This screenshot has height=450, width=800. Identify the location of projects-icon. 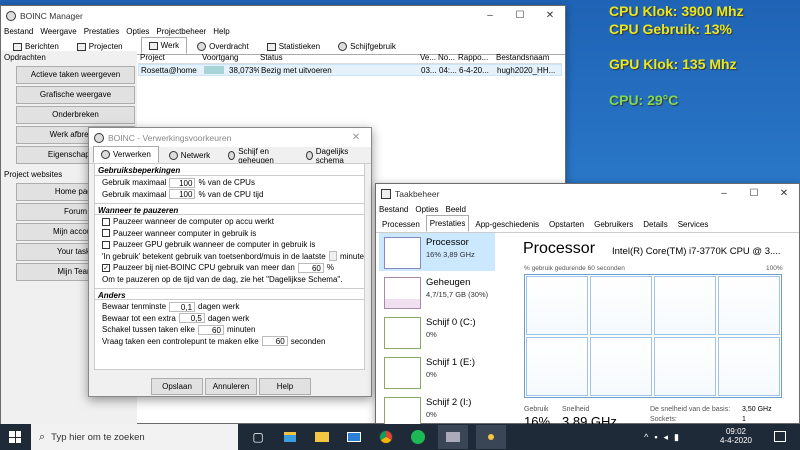
(81, 46).